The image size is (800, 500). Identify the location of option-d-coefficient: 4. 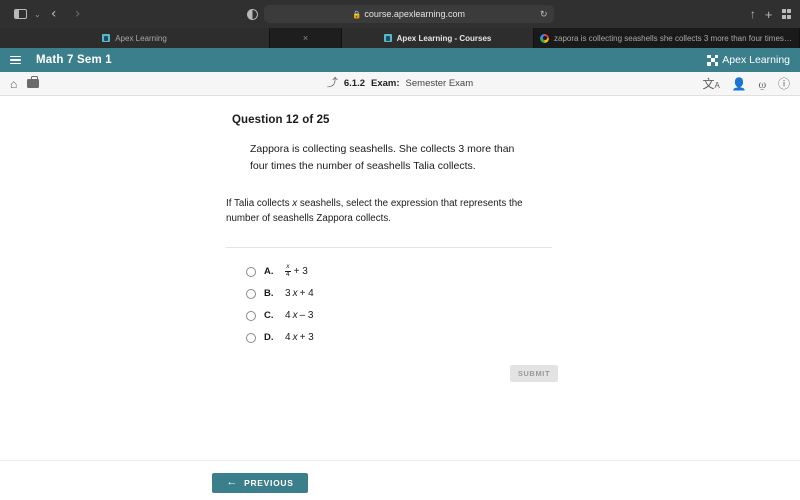
(288, 338).